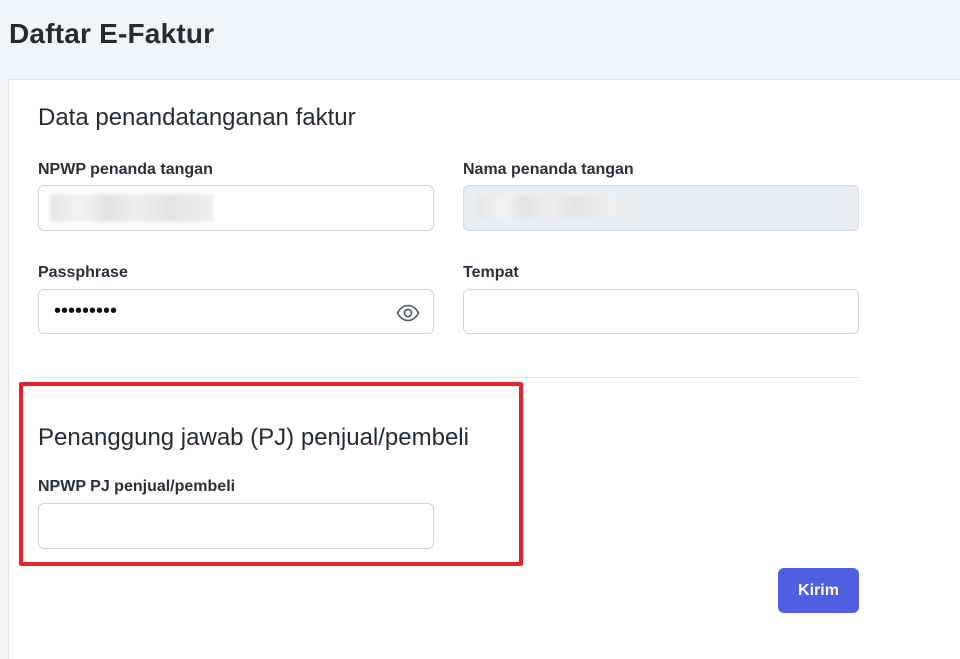  I want to click on section-divider, so click(448, 377).